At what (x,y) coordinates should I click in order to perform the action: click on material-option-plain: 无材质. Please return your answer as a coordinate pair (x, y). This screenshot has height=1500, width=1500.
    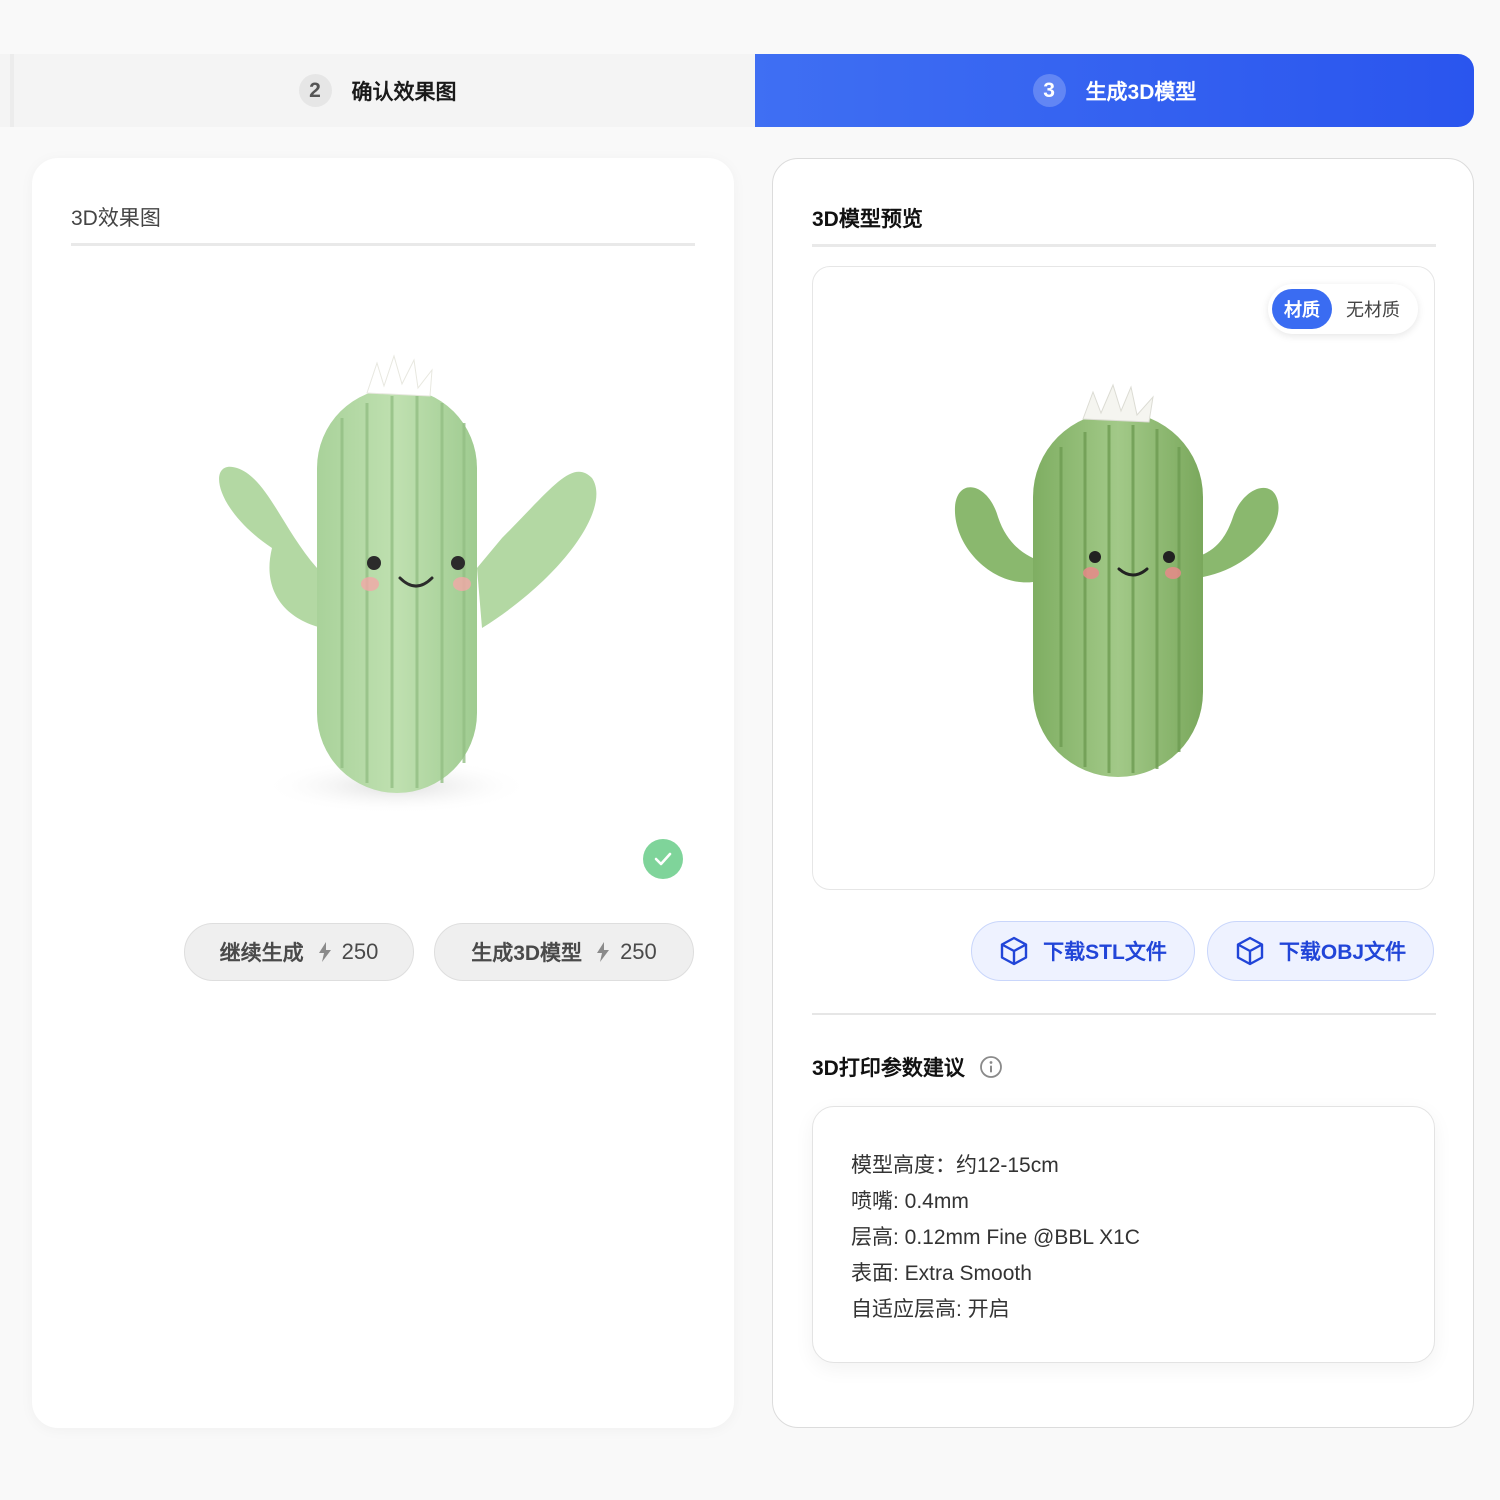
    Looking at the image, I should click on (1373, 309).